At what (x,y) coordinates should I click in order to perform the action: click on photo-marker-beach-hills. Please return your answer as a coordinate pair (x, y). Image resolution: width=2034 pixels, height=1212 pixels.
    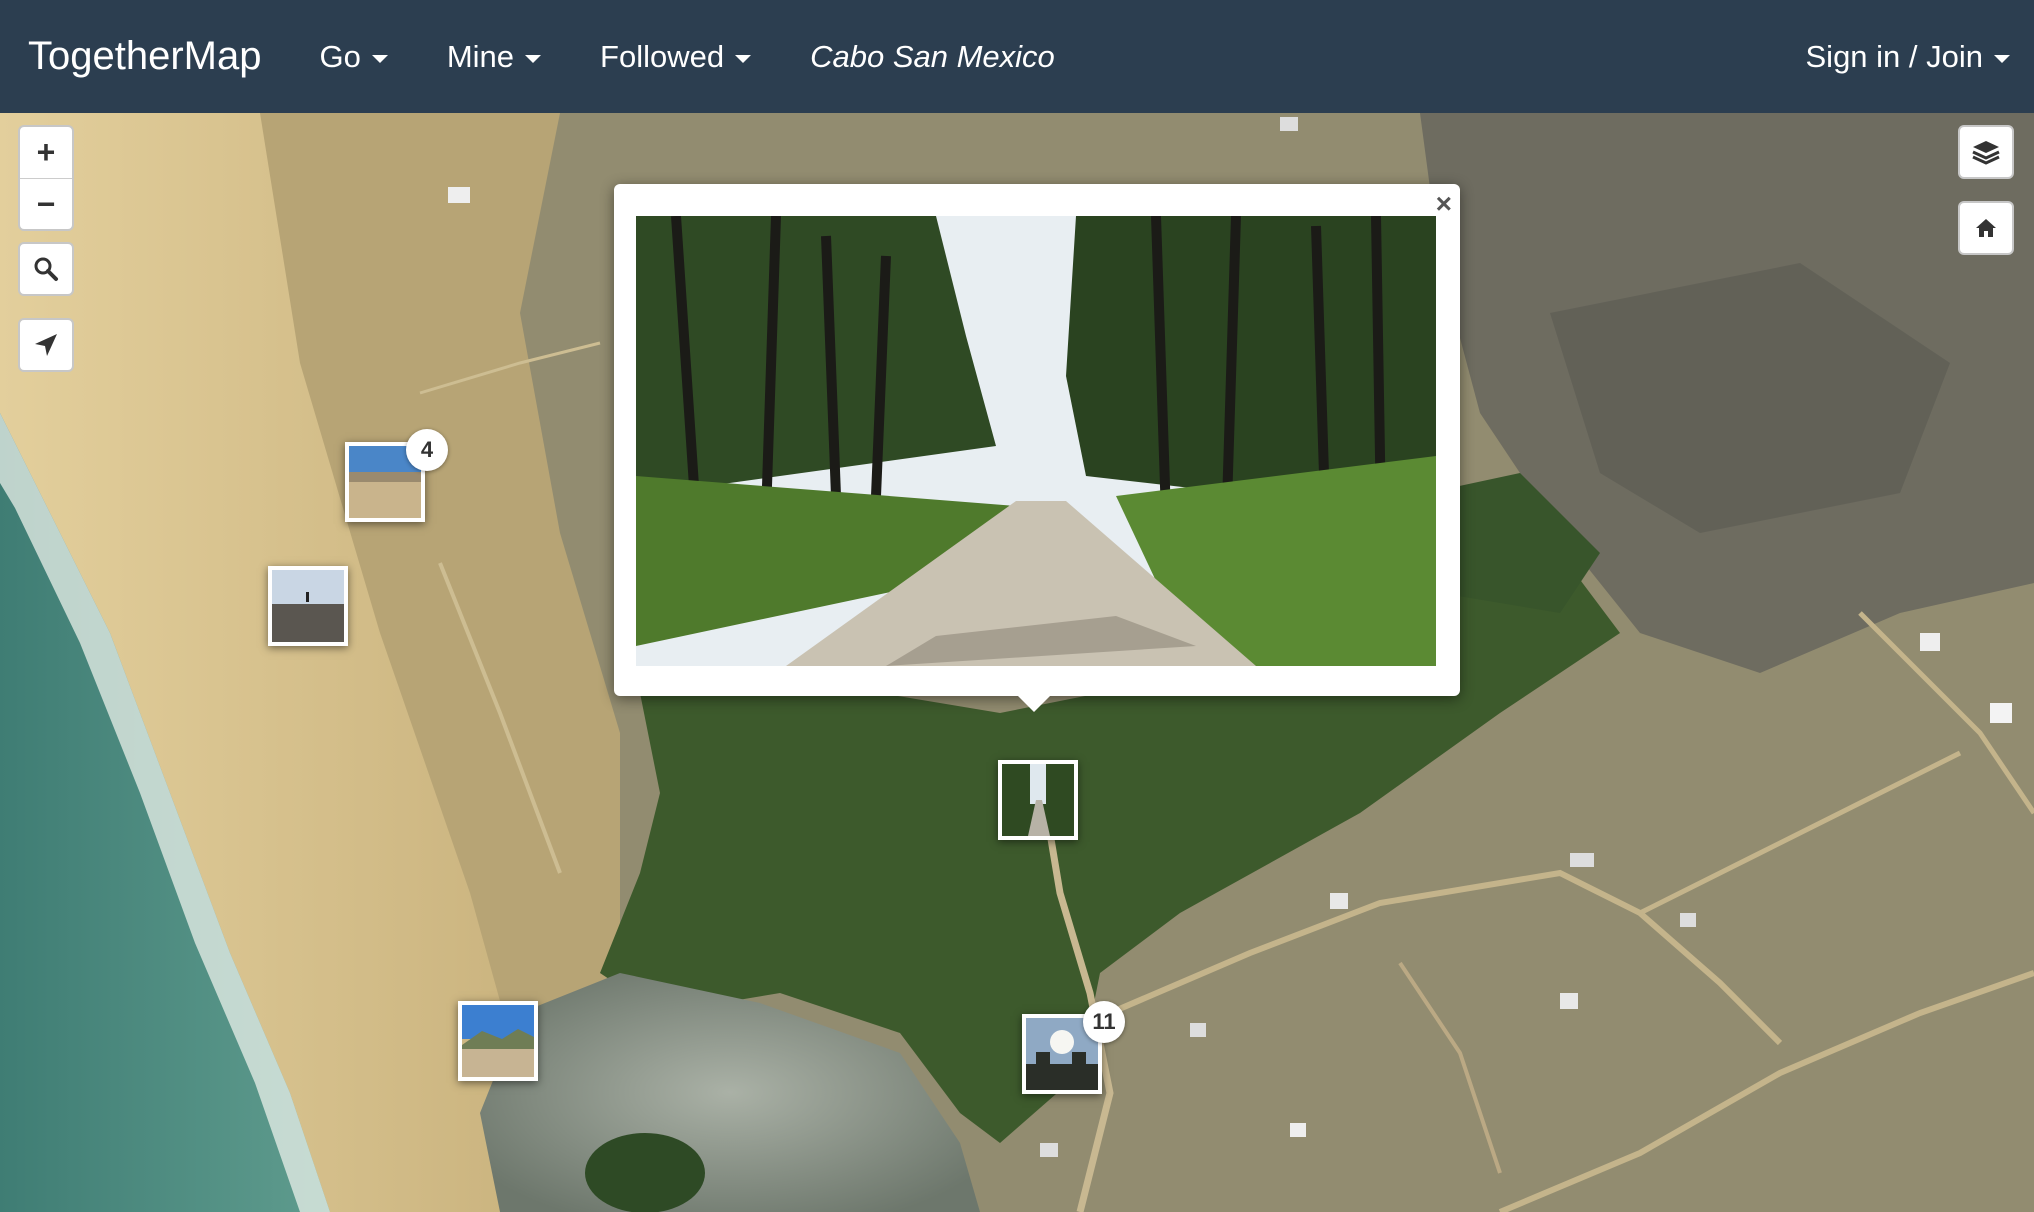
    Looking at the image, I should click on (498, 1041).